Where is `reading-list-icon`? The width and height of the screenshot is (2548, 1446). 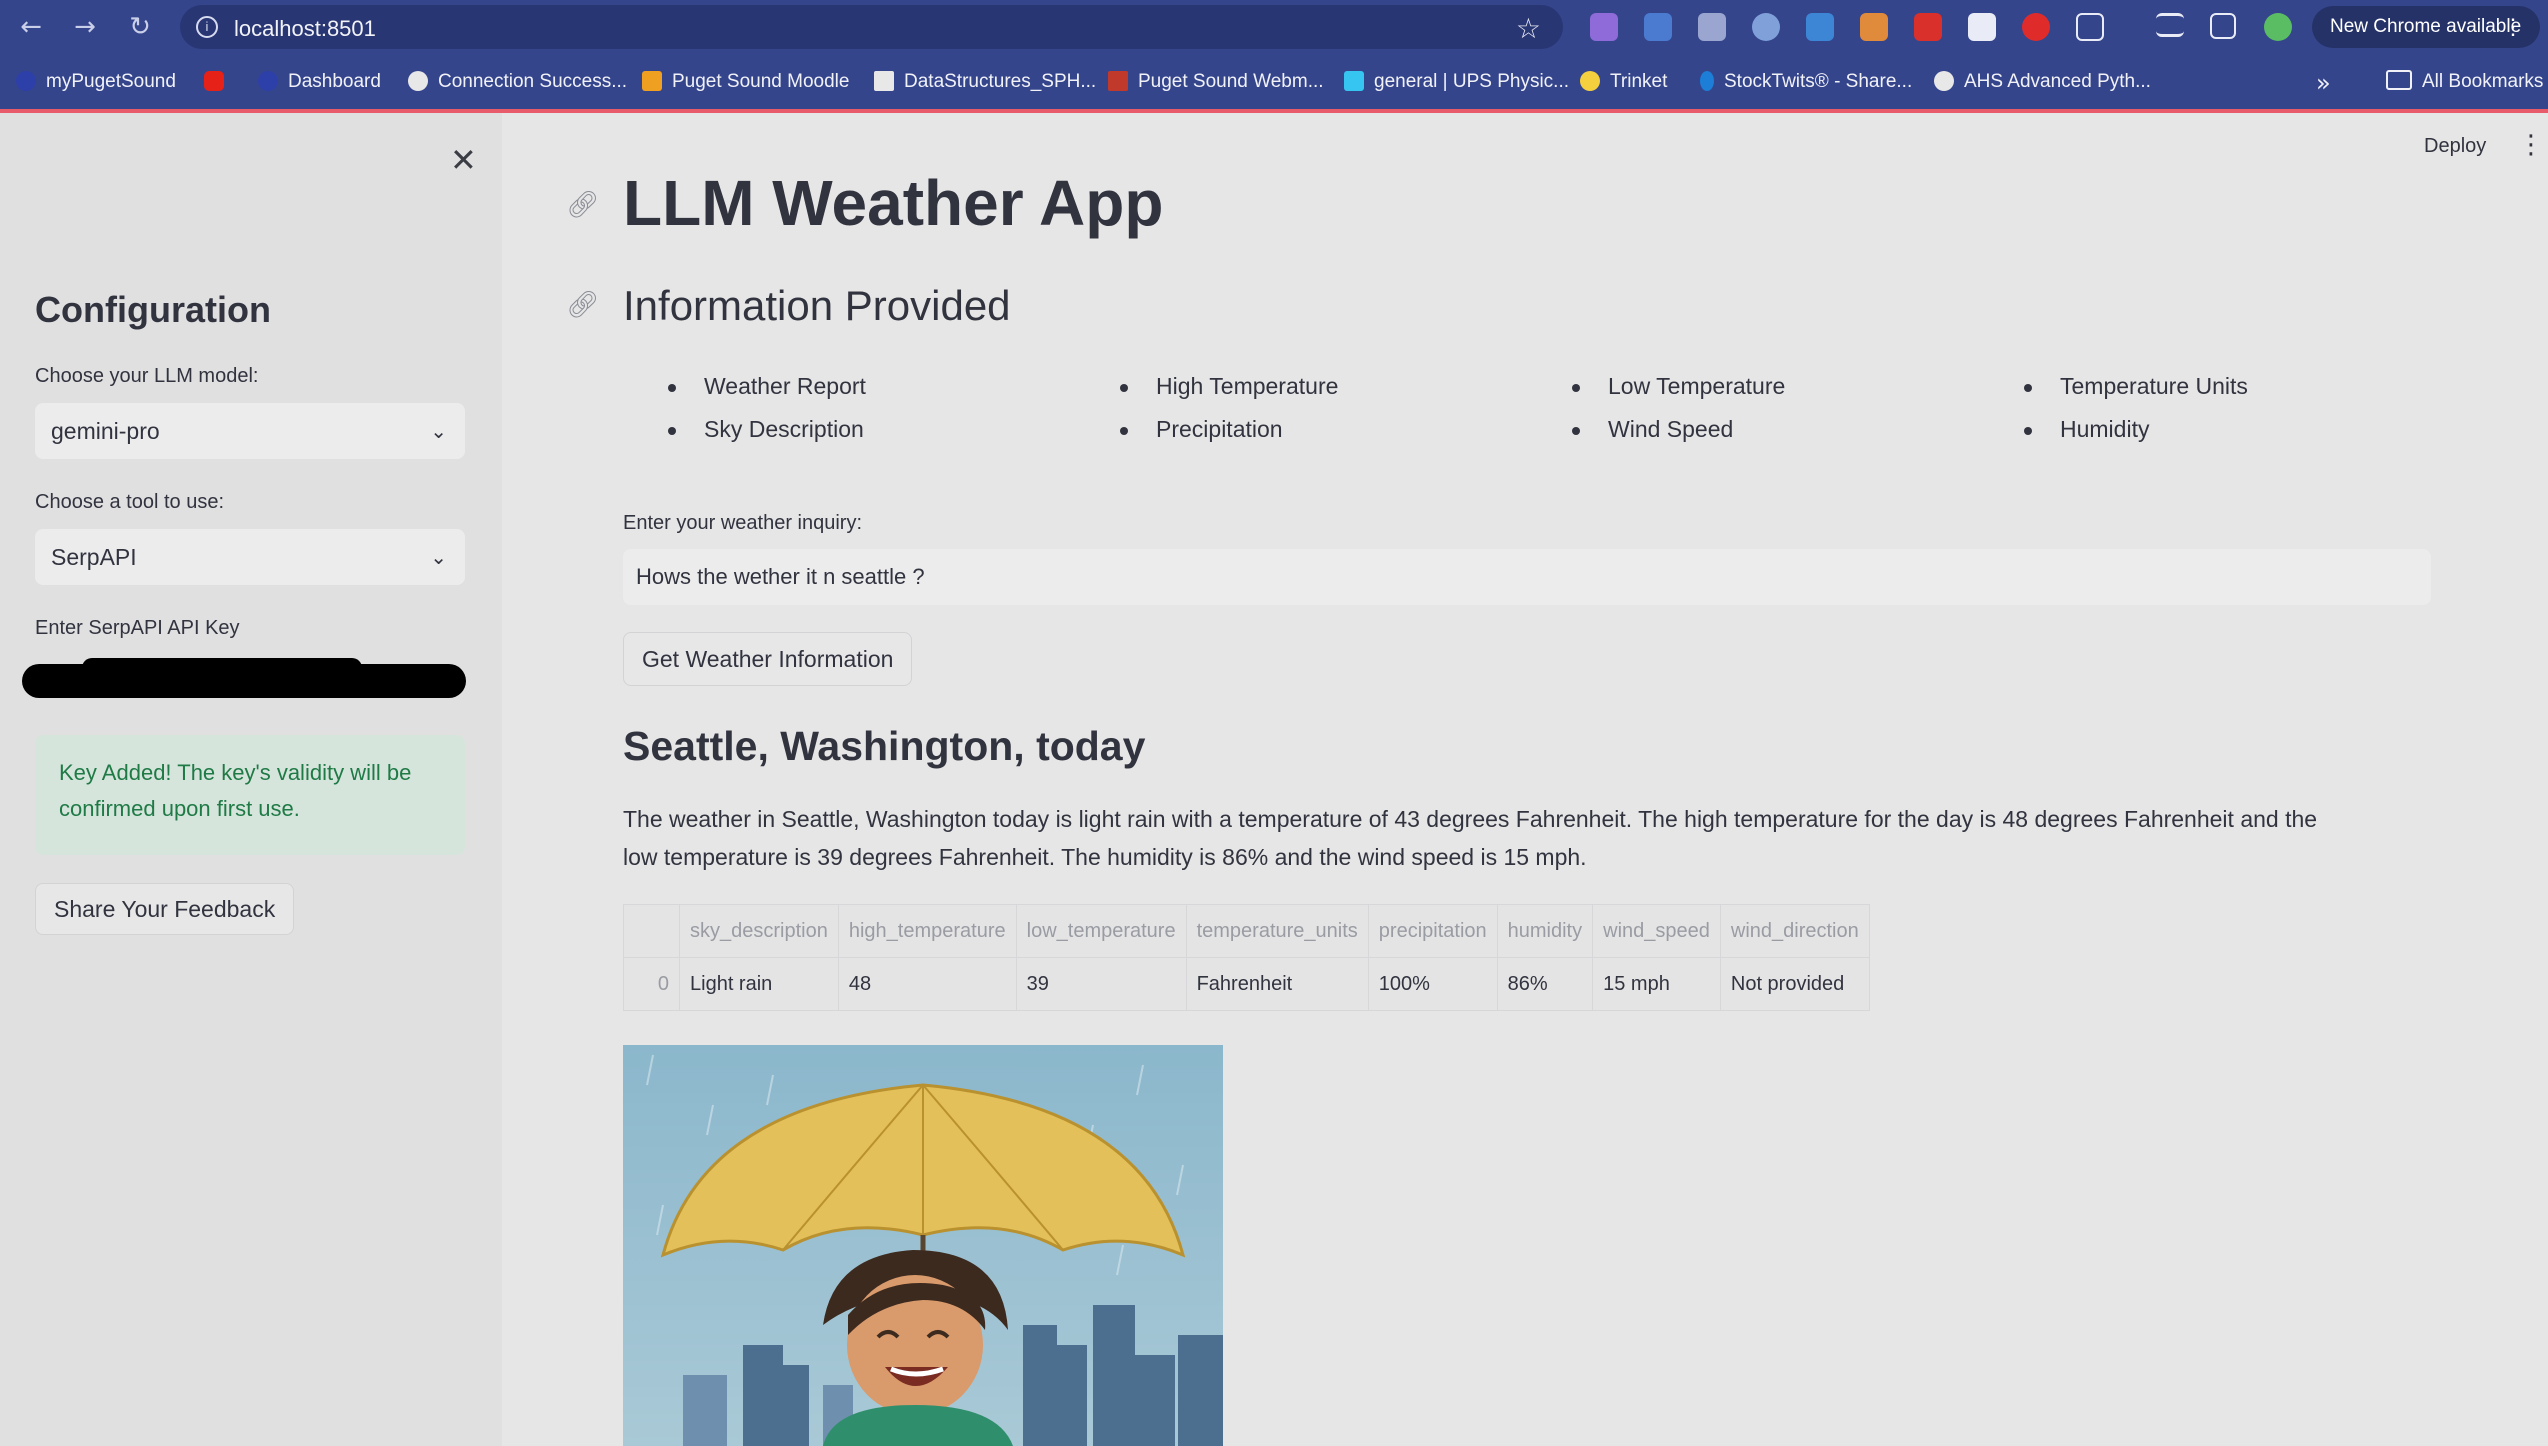
reading-list-icon is located at coordinates (2170, 25).